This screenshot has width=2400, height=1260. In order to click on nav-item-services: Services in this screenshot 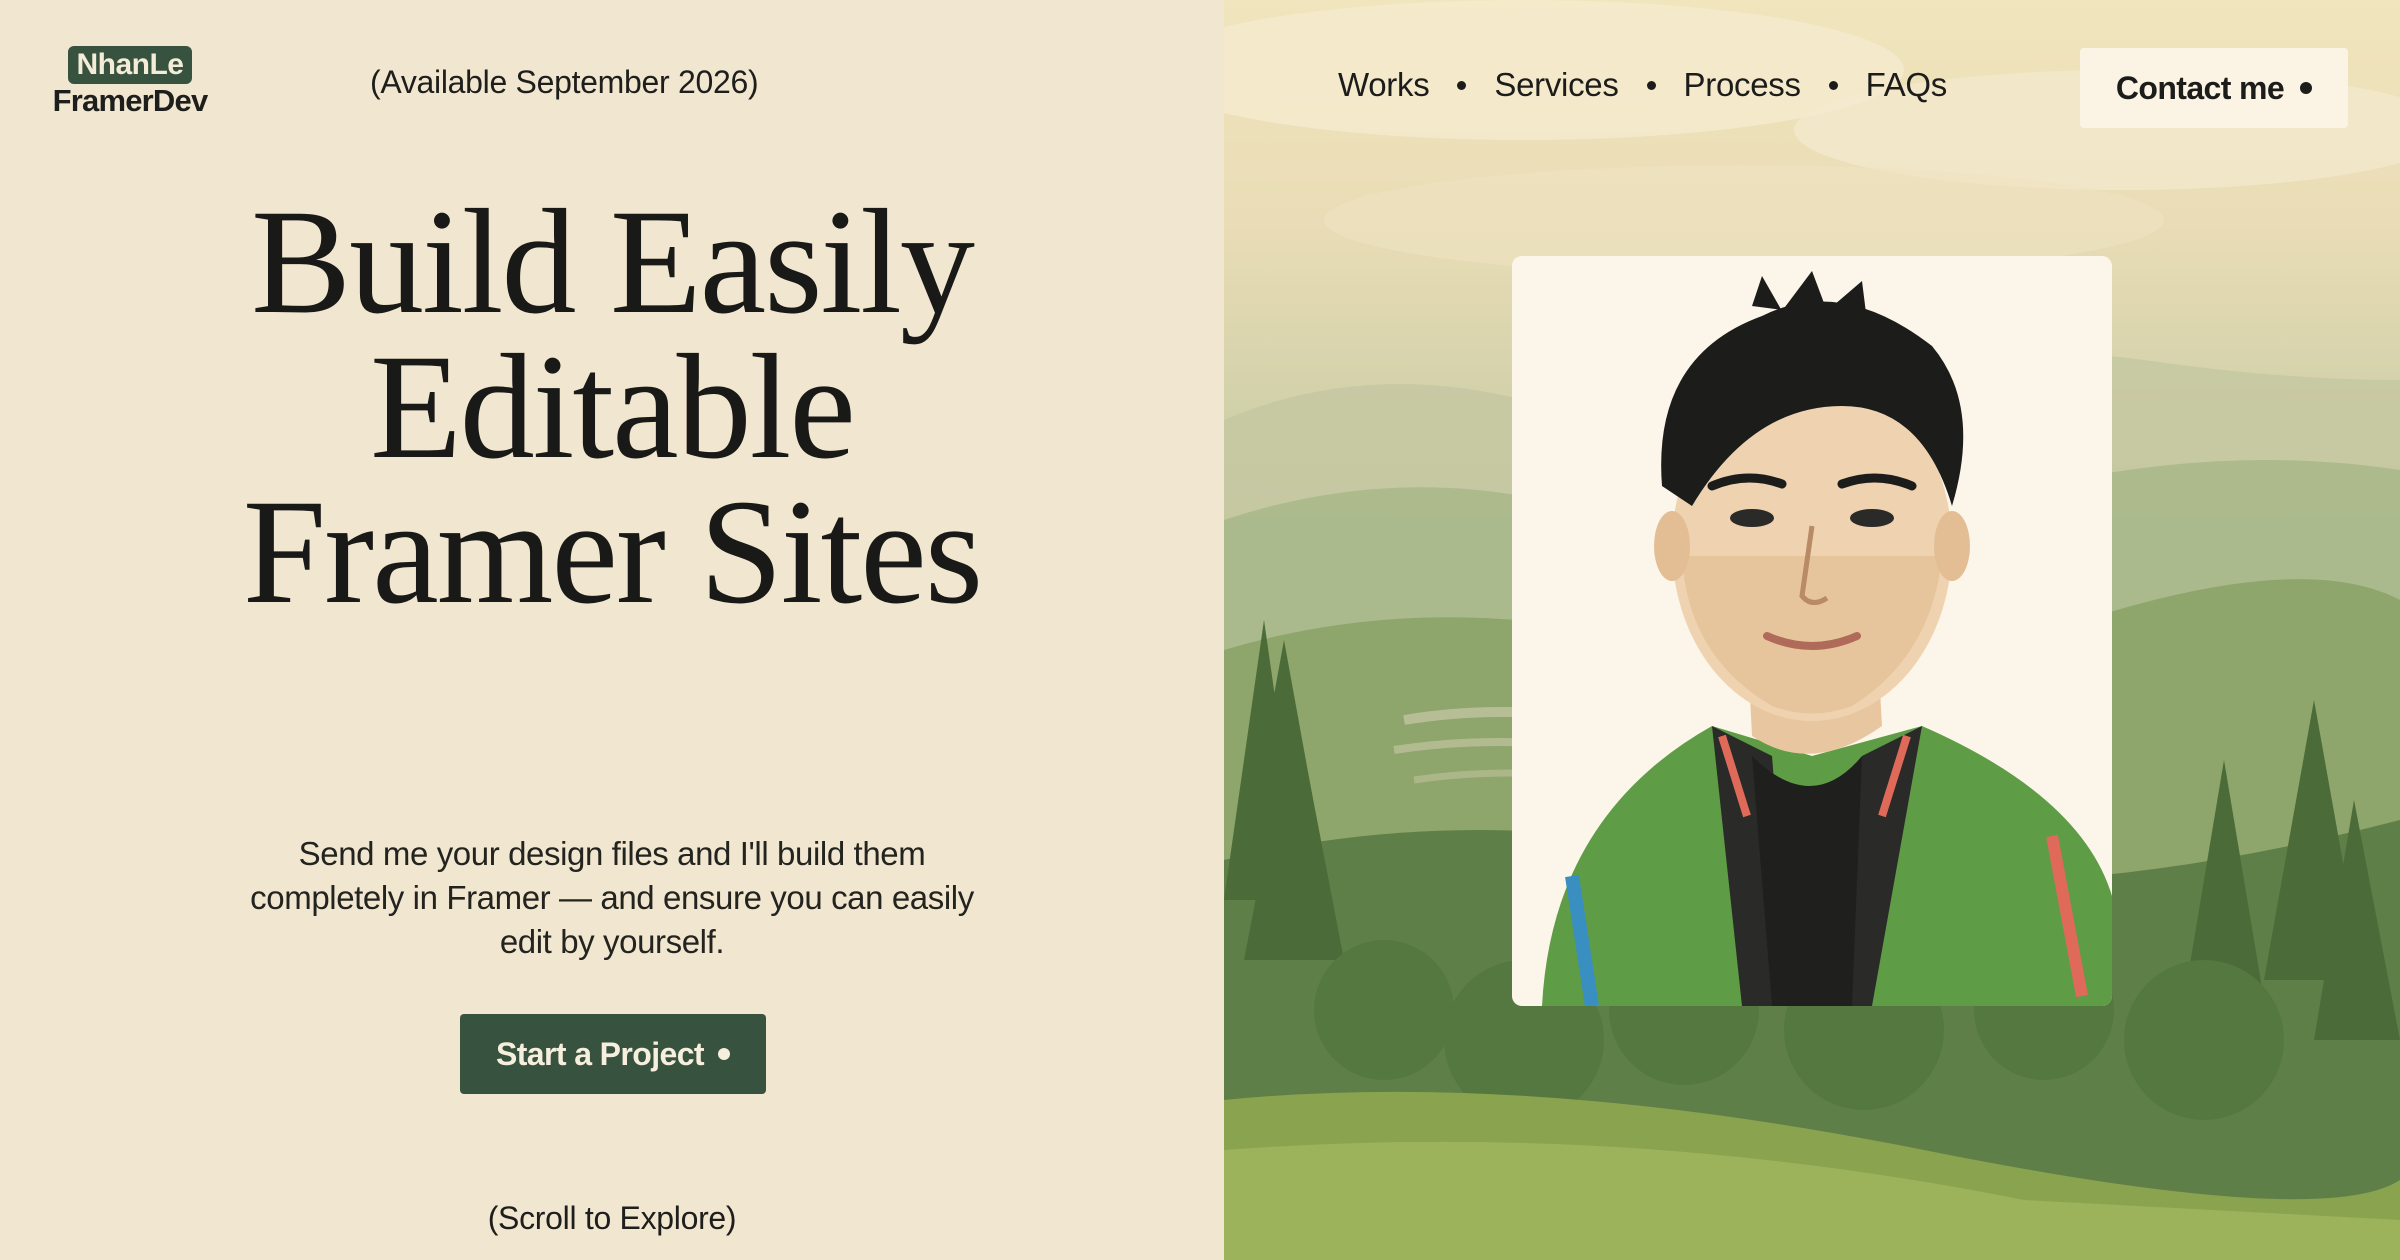, I will do `click(1556, 85)`.